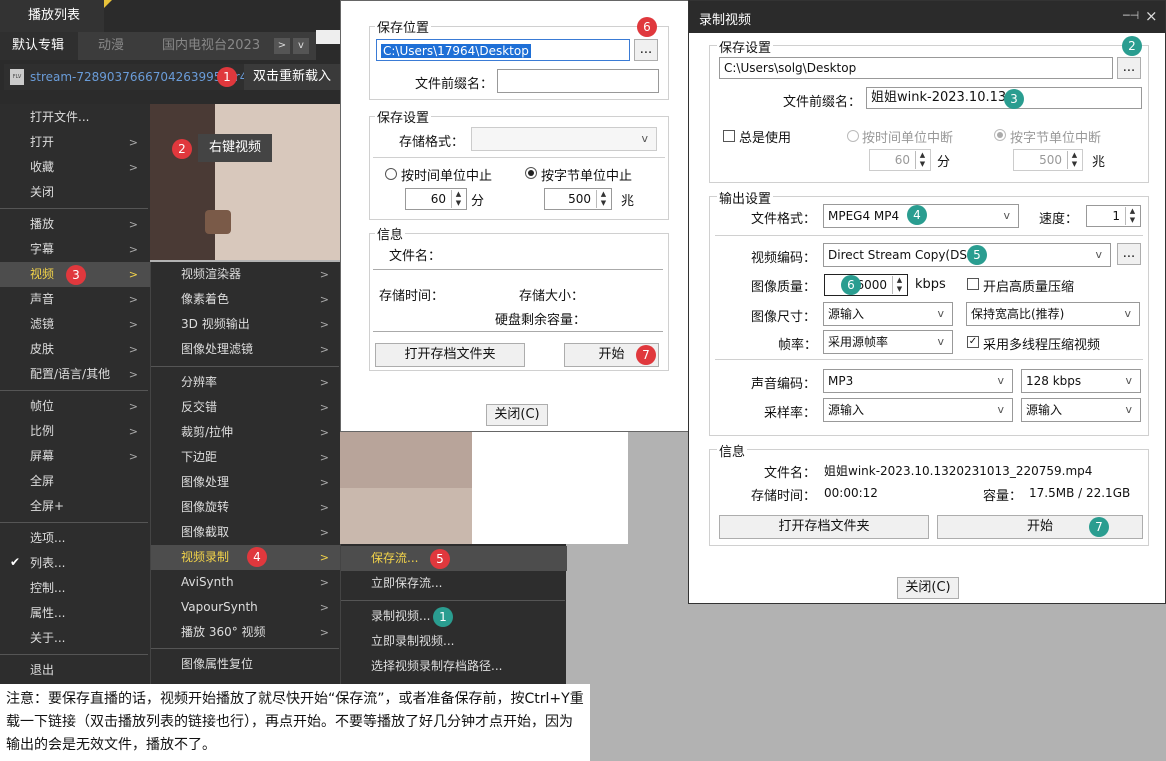  I want to click on audio-bitrate-select: 128 kbps v, so click(1081, 381).